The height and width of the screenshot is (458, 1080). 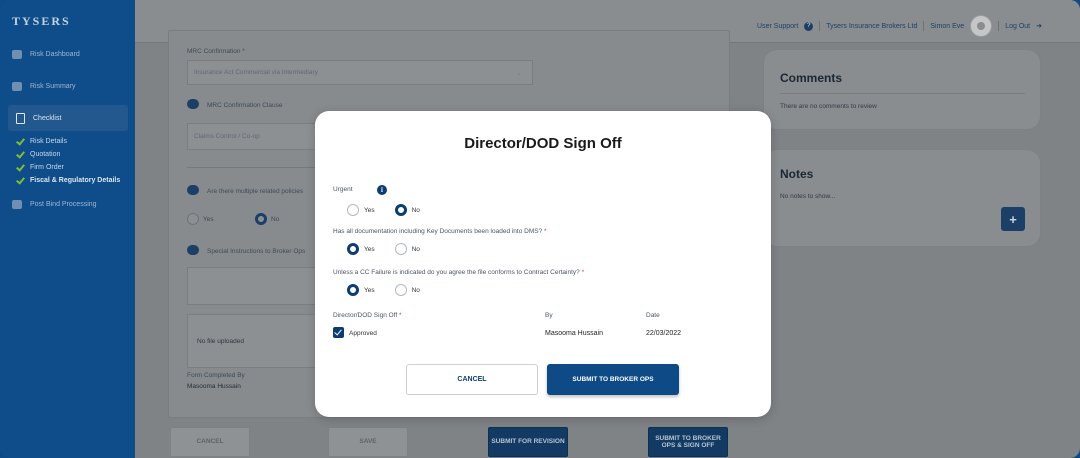 What do you see at coordinates (255, 191) in the screenshot?
I see `multiple-policies-label: Are there multiple related policies` at bounding box center [255, 191].